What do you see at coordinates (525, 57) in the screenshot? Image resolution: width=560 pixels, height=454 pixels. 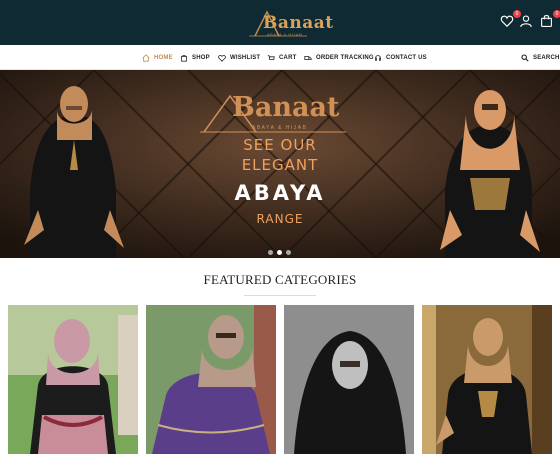 I see `search-icon` at bounding box center [525, 57].